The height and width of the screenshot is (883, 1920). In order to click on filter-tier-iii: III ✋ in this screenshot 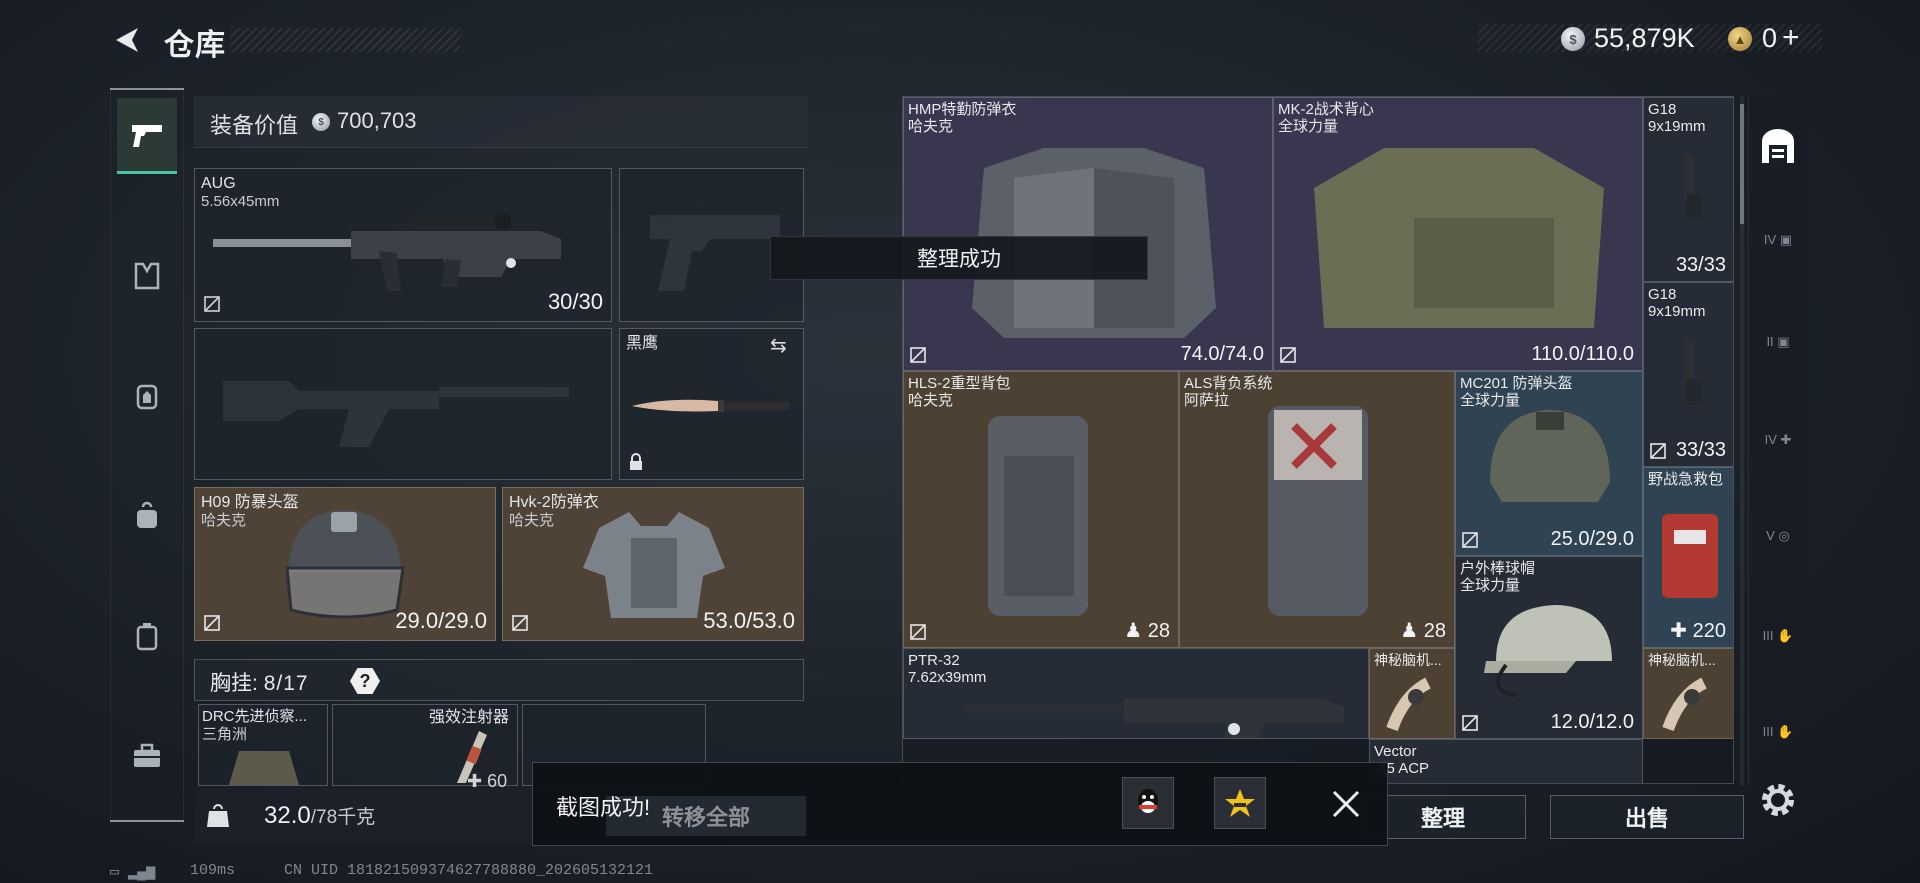, I will do `click(1778, 636)`.